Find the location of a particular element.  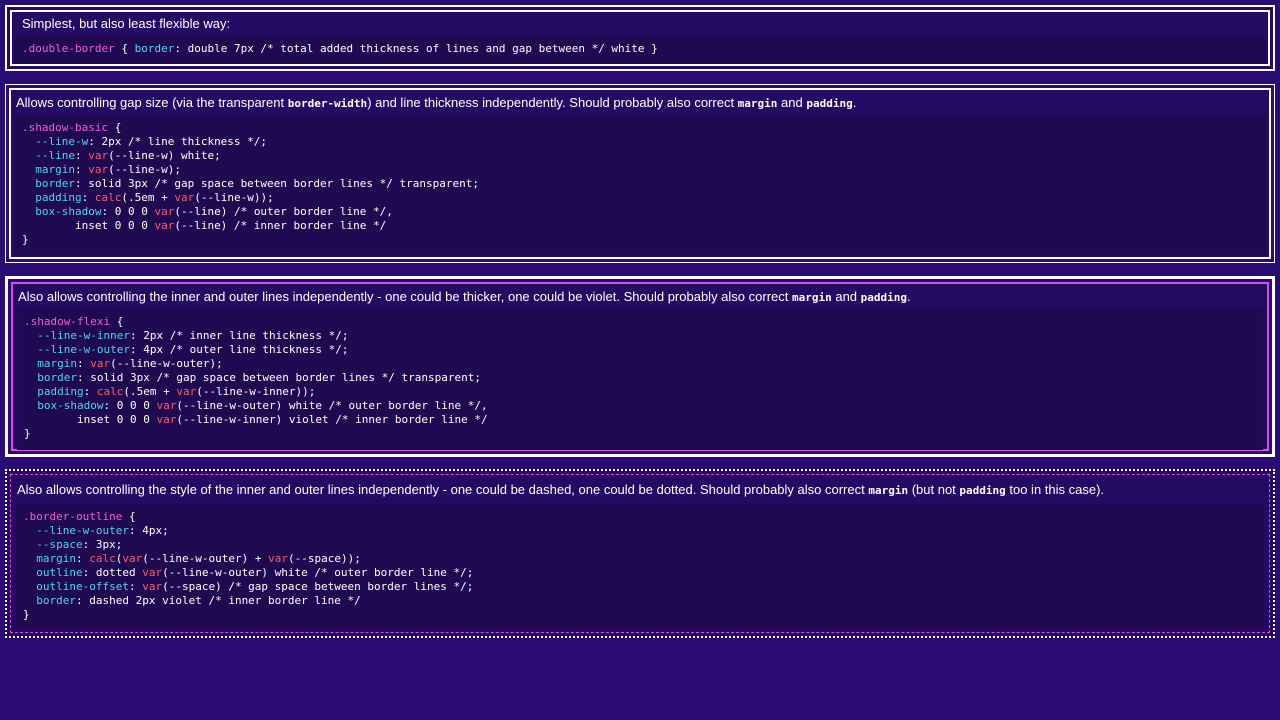

code-token-punc: : 4px; is located at coordinates (148, 530).